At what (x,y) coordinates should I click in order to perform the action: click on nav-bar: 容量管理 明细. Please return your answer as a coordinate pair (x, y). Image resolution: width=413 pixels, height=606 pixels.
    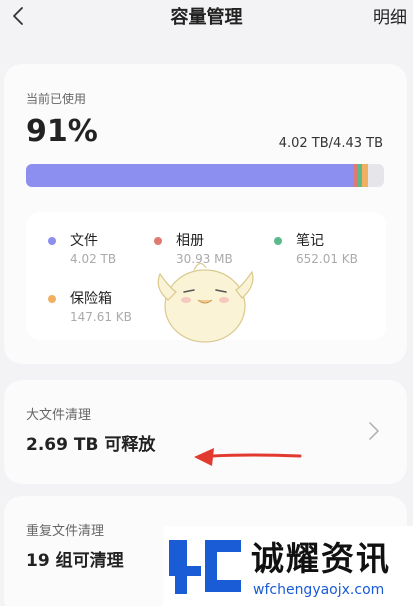
    Looking at the image, I should click on (206, 20).